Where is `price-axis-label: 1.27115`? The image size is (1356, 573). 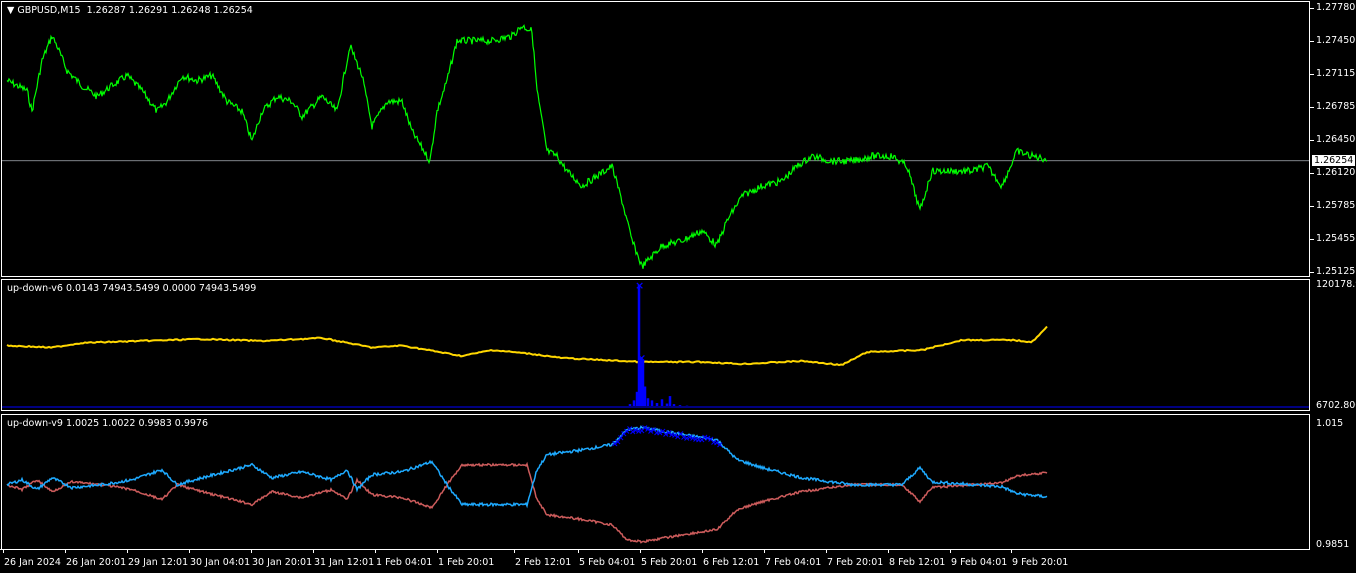 price-axis-label: 1.27115 is located at coordinates (1336, 73).